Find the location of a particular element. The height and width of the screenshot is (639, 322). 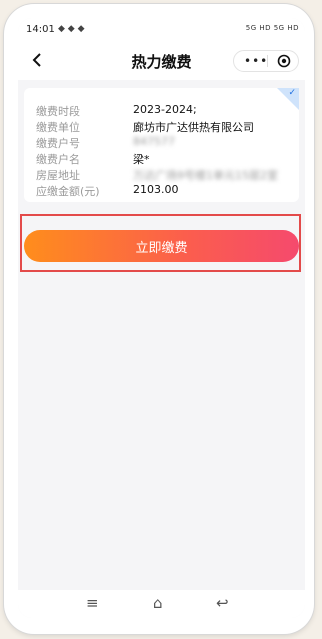

mini-program-capsule: ••• is located at coordinates (266, 61).